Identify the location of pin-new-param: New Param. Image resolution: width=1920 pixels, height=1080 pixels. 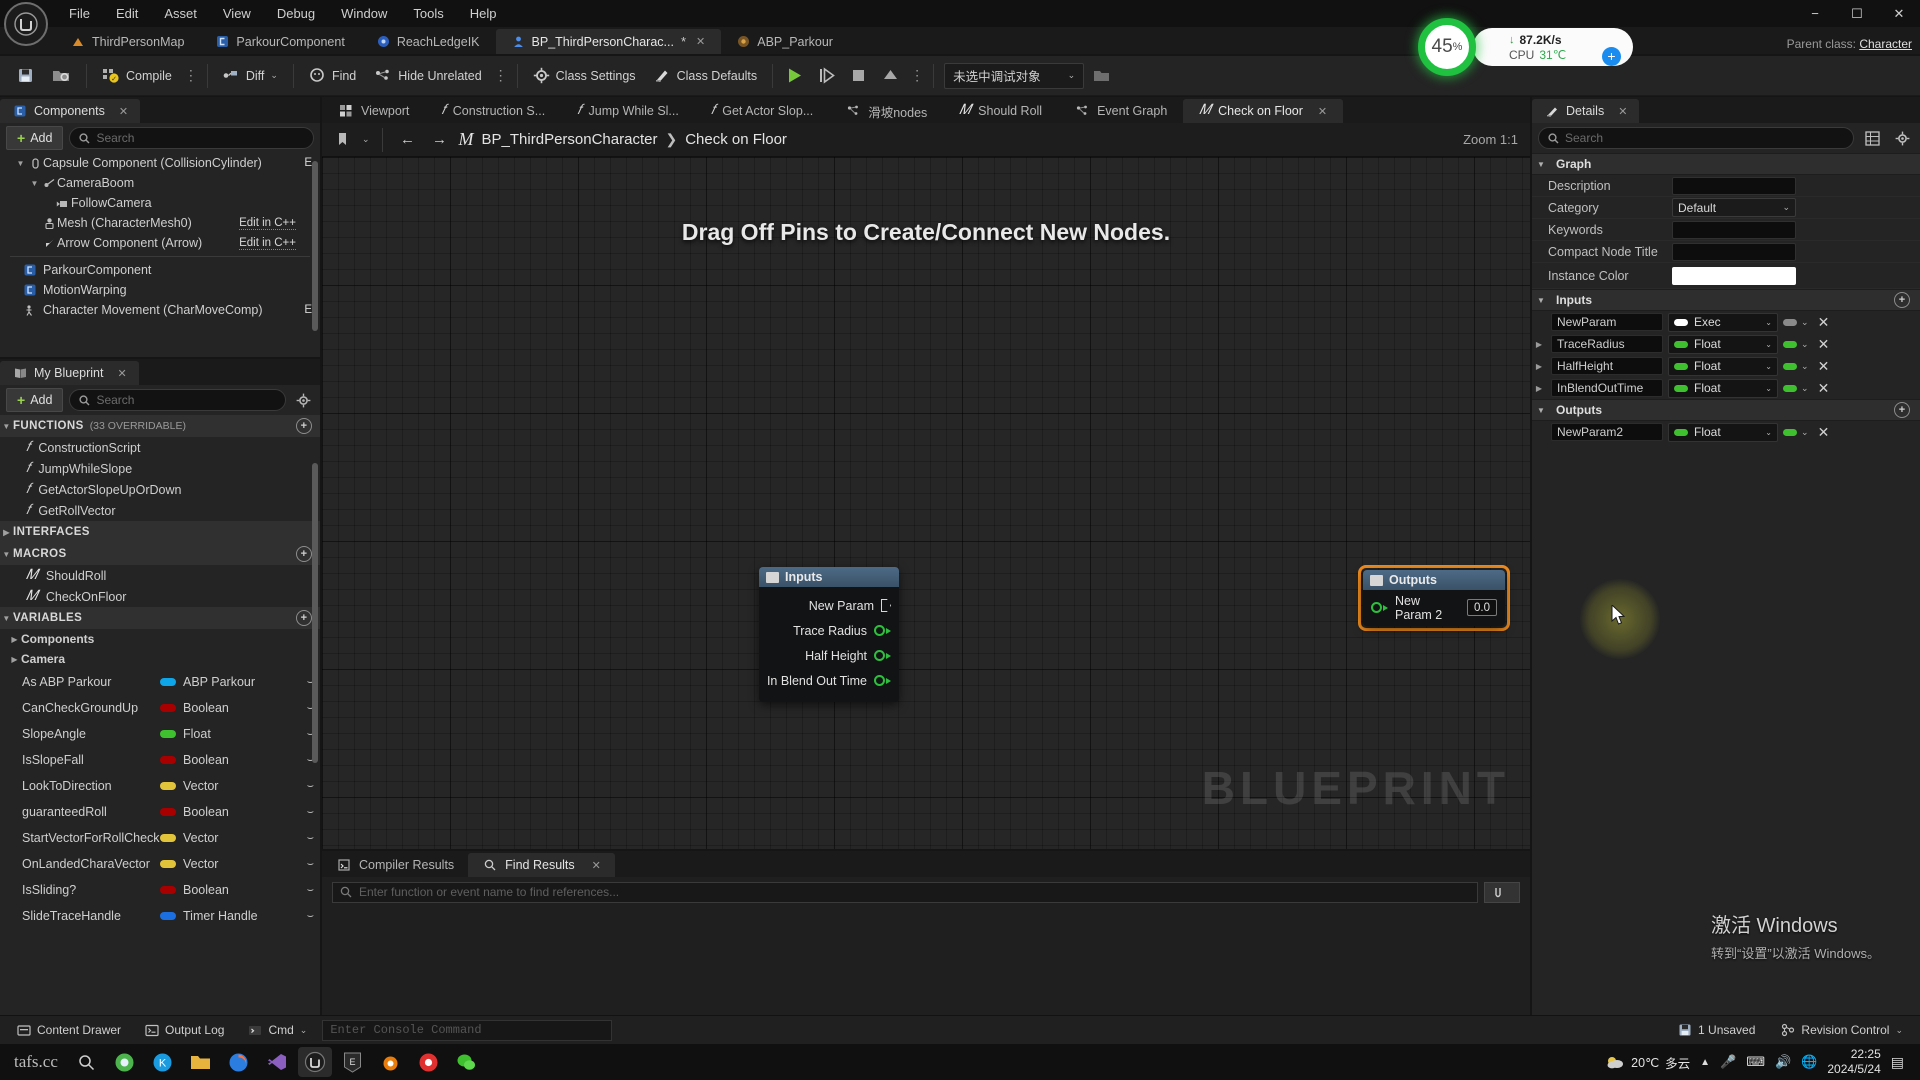
(829, 605).